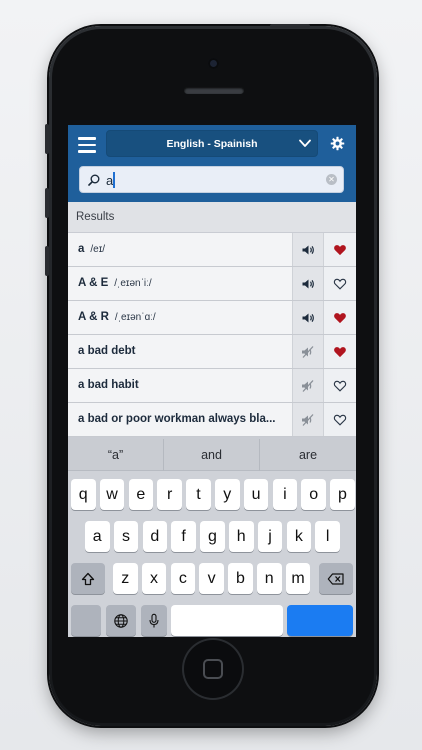 The width and height of the screenshot is (422, 750). Describe the element at coordinates (305, 143) in the screenshot. I see `chevron-down-icon` at that location.